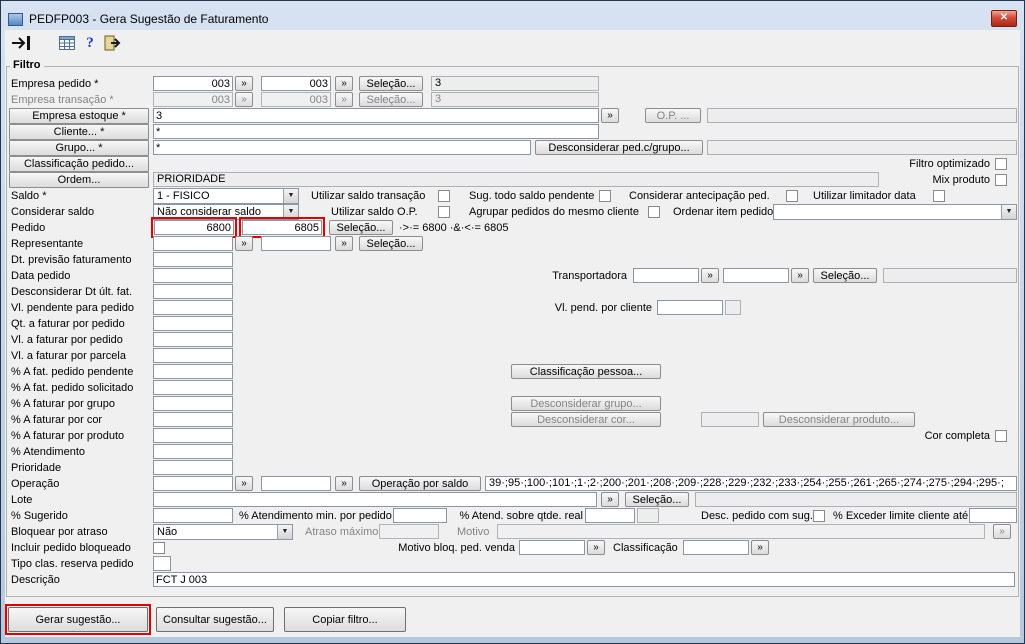 Image resolution: width=1025 pixels, height=644 pixels. Describe the element at coordinates (420, 483) in the screenshot. I see `operacao-por-saldo-button: Operação por saldo` at that location.